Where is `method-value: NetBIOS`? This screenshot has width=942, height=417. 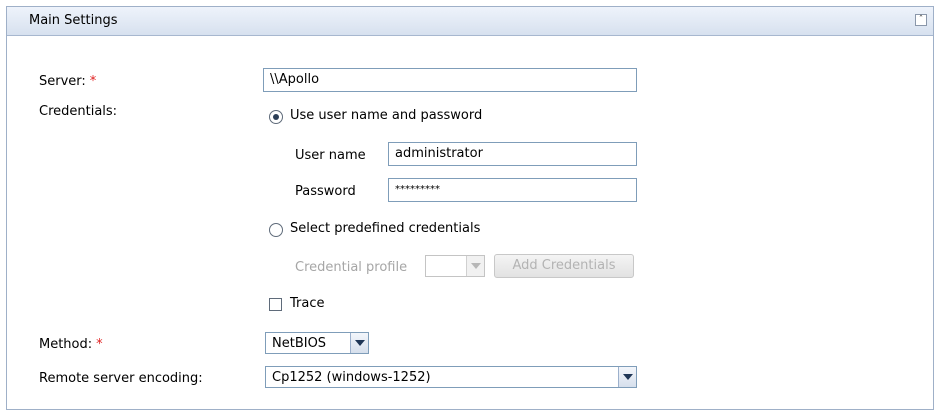
method-value: NetBIOS is located at coordinates (299, 343).